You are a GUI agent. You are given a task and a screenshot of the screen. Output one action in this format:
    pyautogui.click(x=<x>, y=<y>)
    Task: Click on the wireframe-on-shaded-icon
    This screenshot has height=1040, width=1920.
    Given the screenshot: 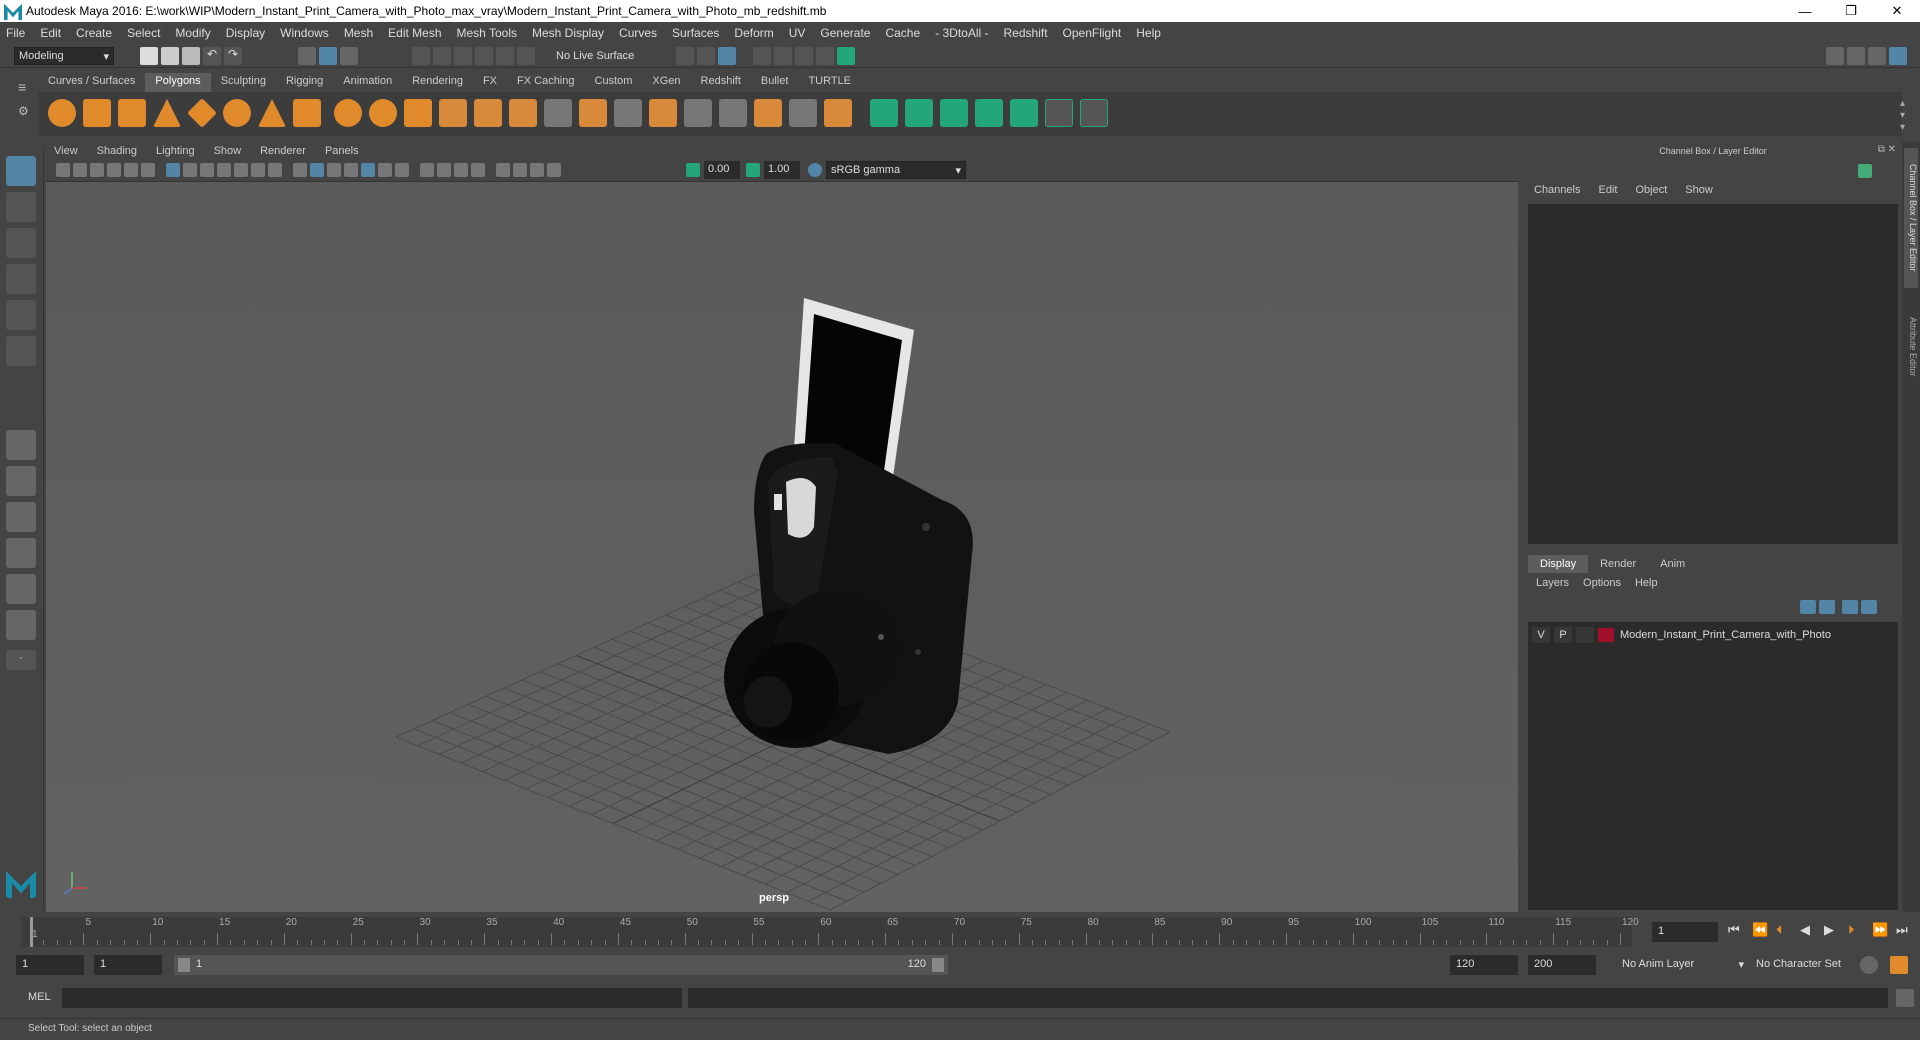 What is the action you would take?
    pyautogui.click(x=351, y=170)
    